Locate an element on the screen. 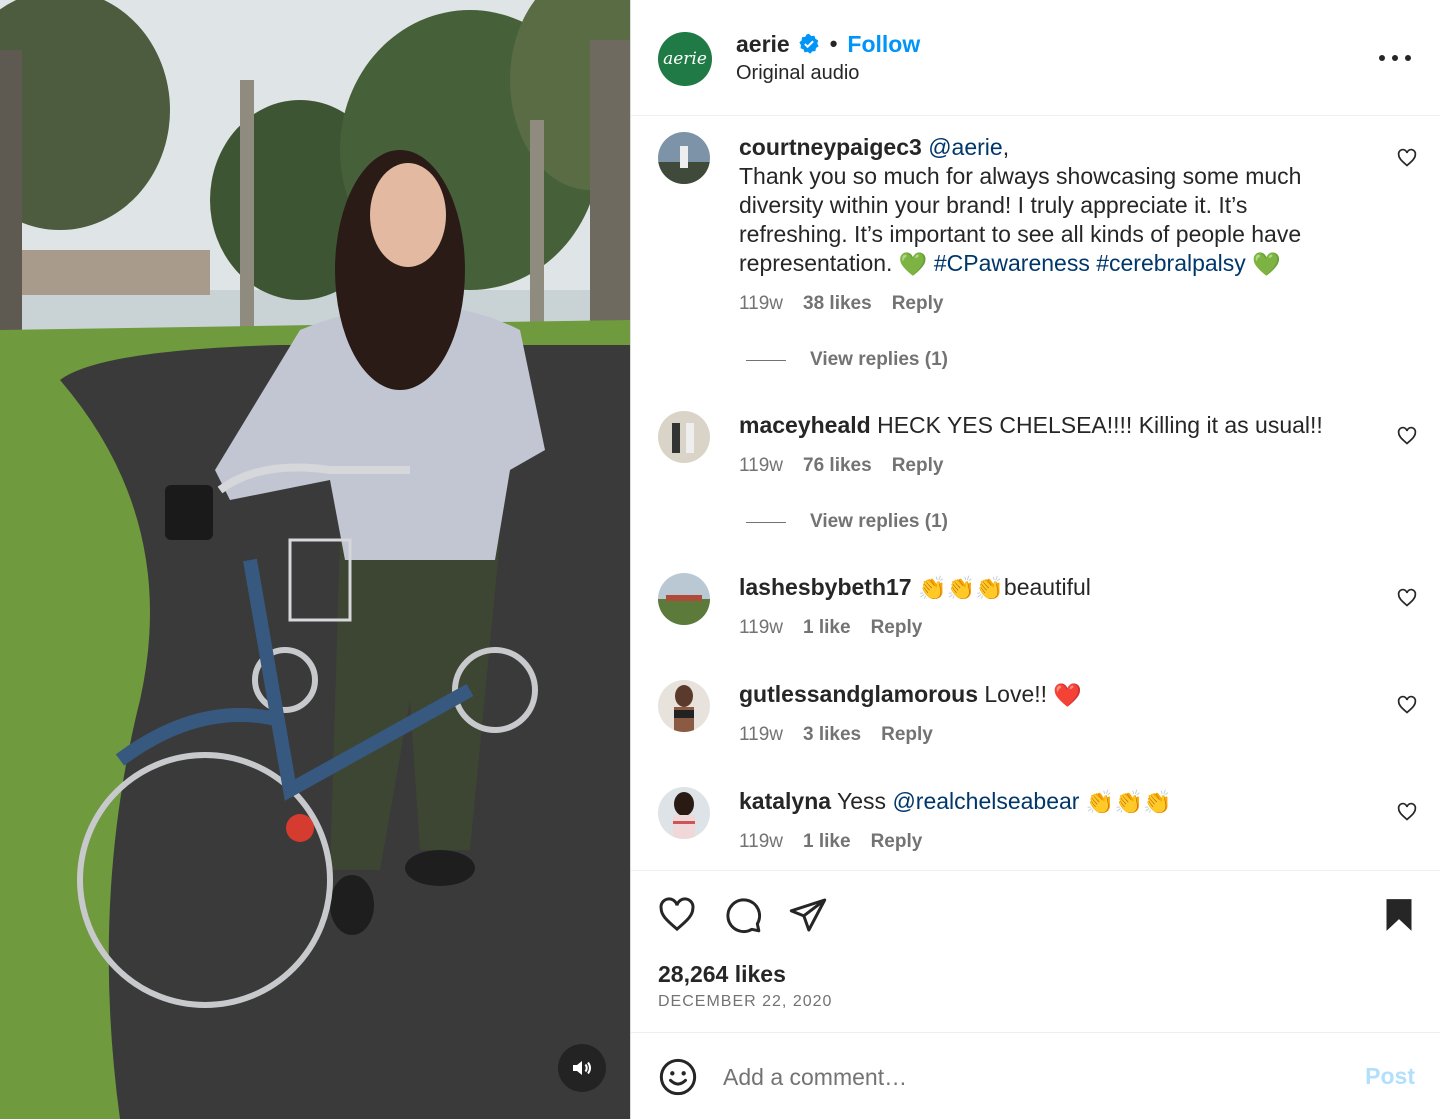 This screenshot has width=1440, height=1119. comment-composer: Post is located at coordinates (1035, 1075).